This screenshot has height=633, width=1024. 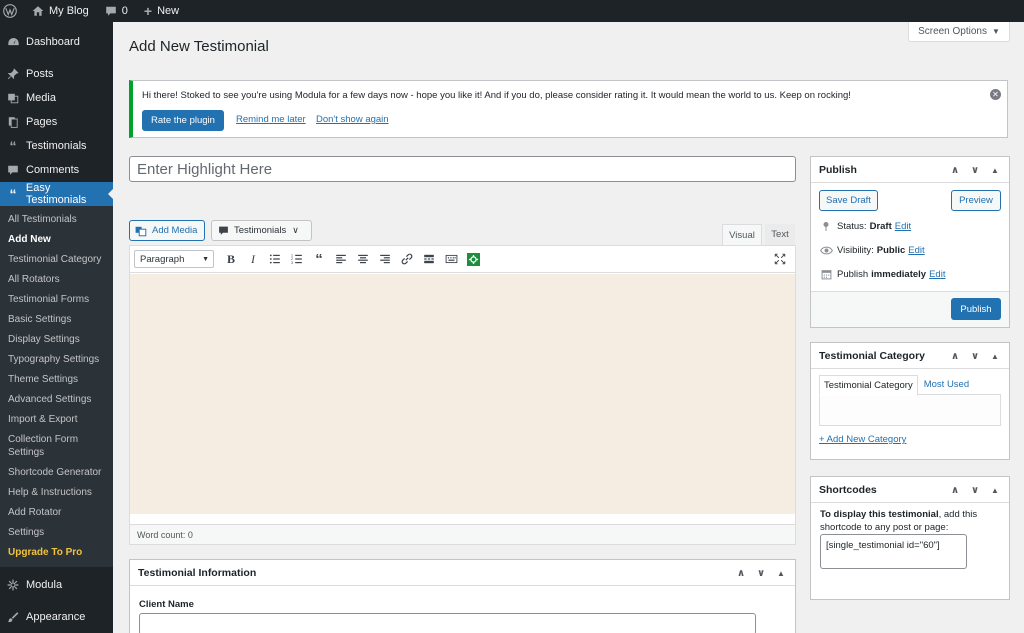 I want to click on category-tabs: Testimonial Category Most Used, so click(x=897, y=385).